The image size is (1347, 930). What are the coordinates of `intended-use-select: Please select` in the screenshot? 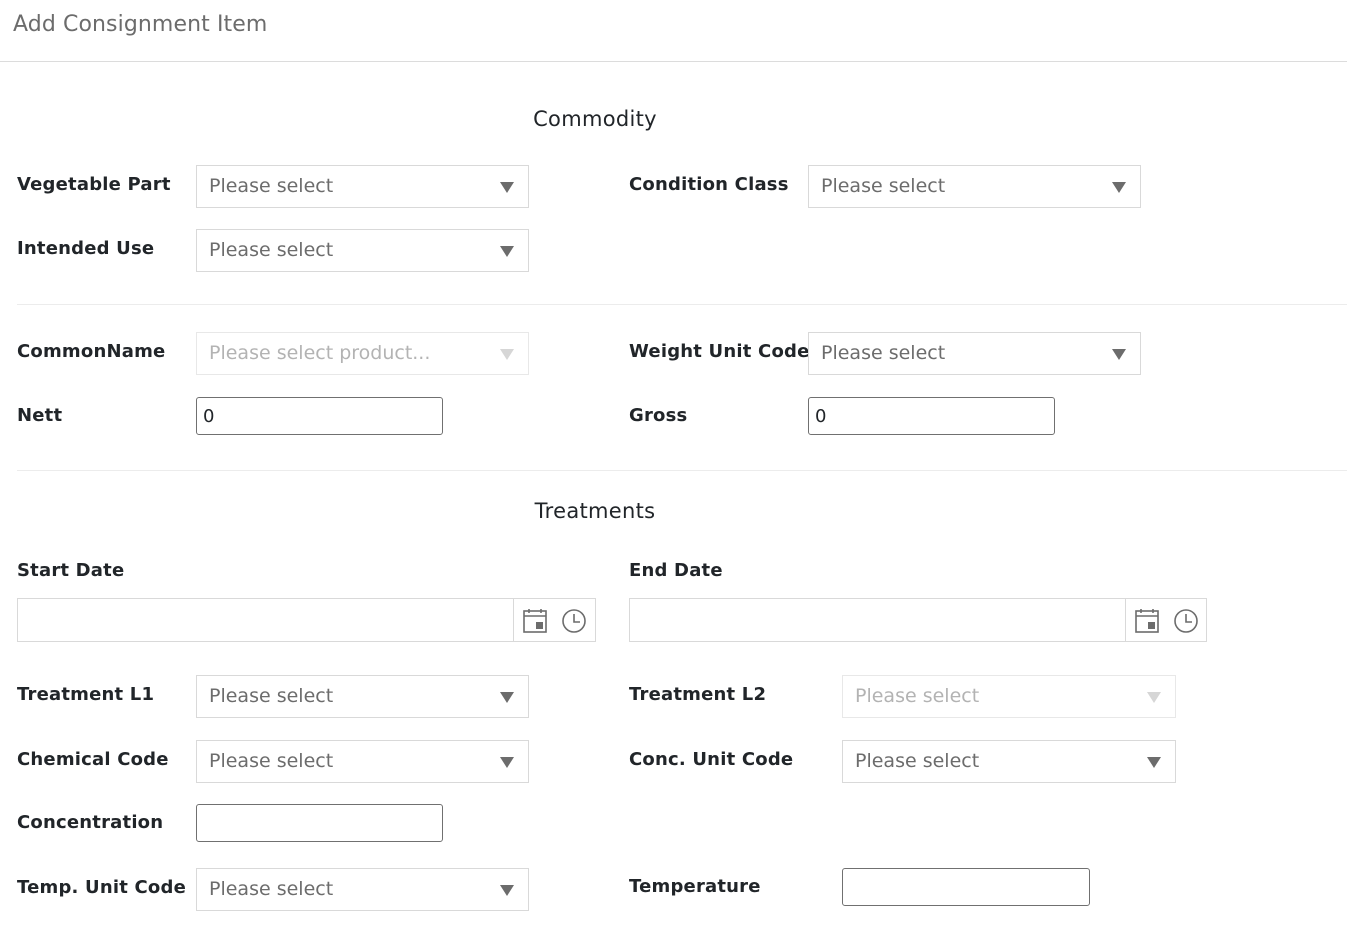 It's located at (362, 250).